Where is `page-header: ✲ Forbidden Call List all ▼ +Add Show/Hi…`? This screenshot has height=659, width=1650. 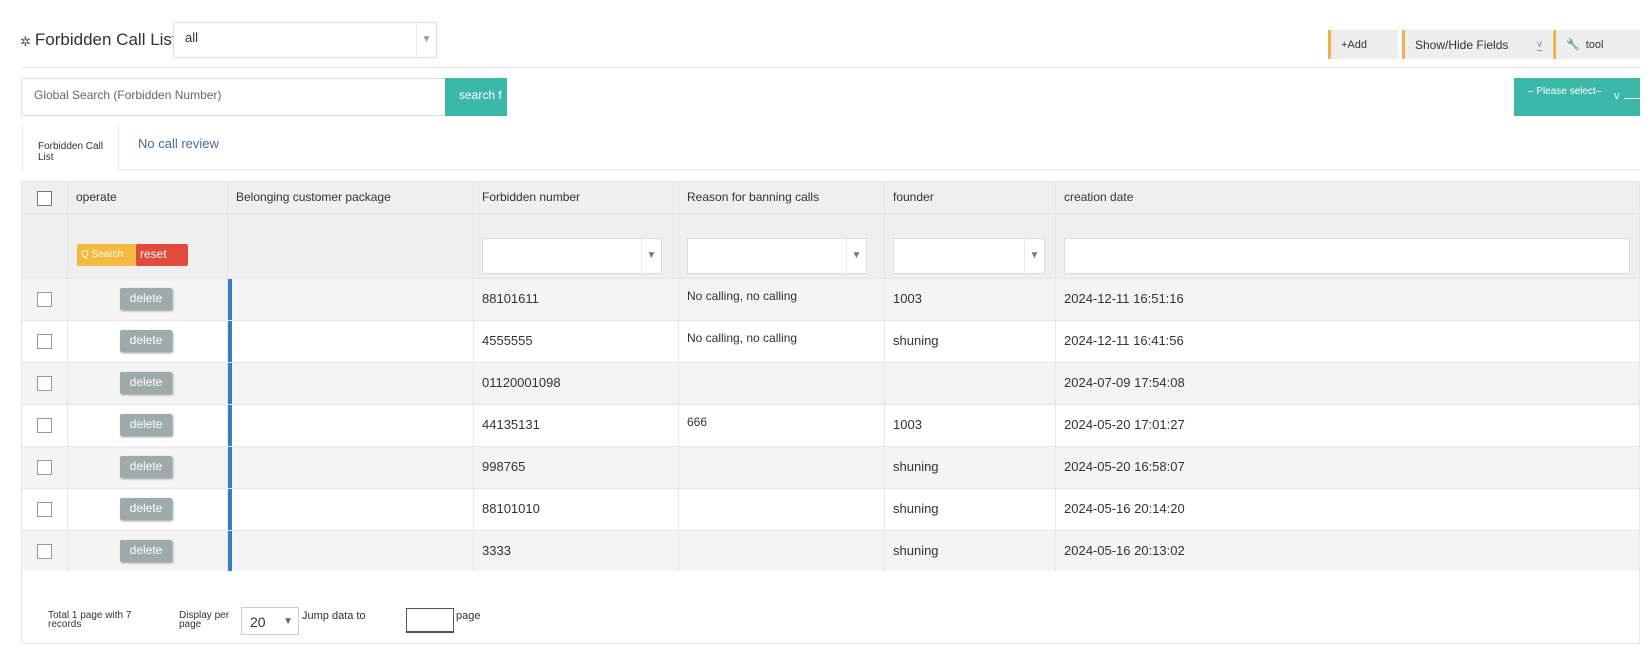
page-header: ✲ Forbidden Call List all ▼ +Add Show/Hi… is located at coordinates (830, 45).